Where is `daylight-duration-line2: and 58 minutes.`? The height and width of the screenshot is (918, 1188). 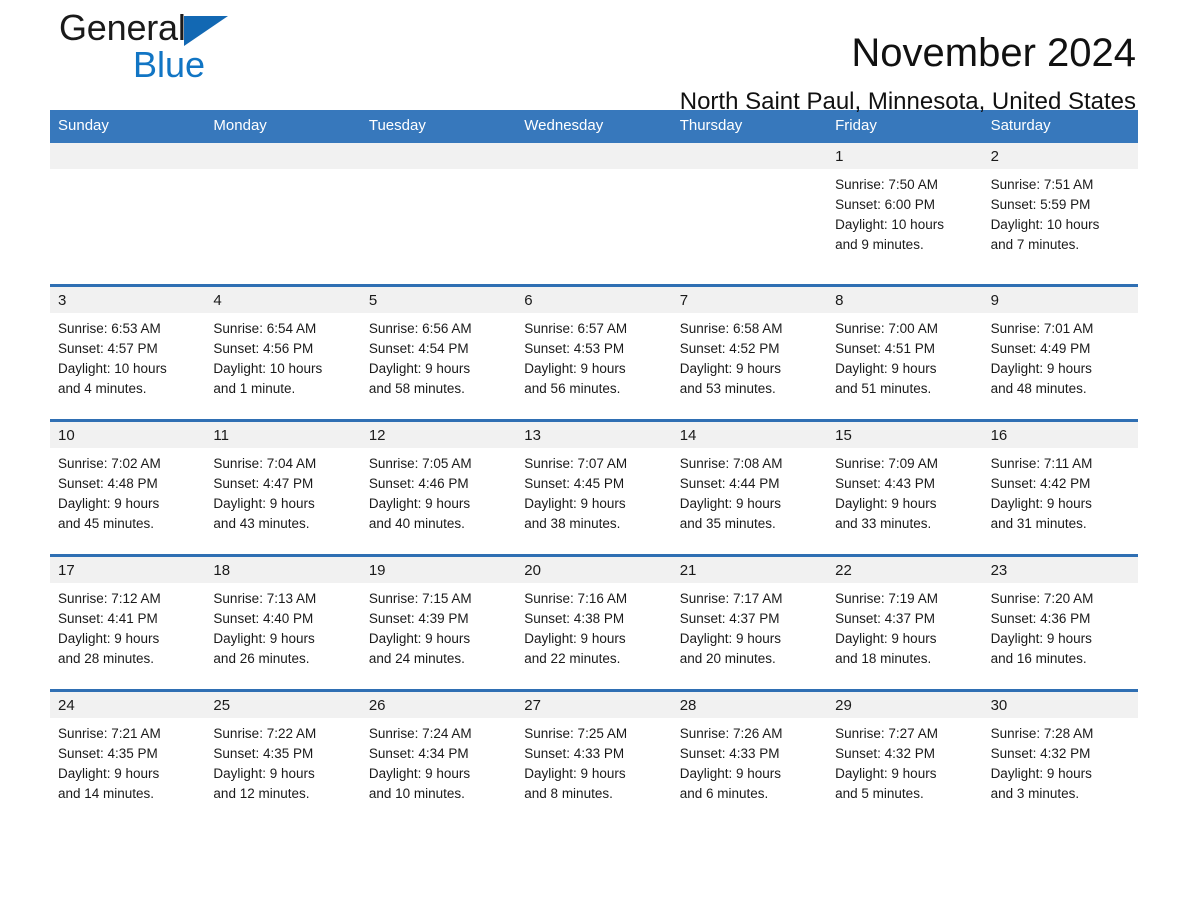
daylight-duration-line2: and 58 minutes. is located at coordinates (416, 388).